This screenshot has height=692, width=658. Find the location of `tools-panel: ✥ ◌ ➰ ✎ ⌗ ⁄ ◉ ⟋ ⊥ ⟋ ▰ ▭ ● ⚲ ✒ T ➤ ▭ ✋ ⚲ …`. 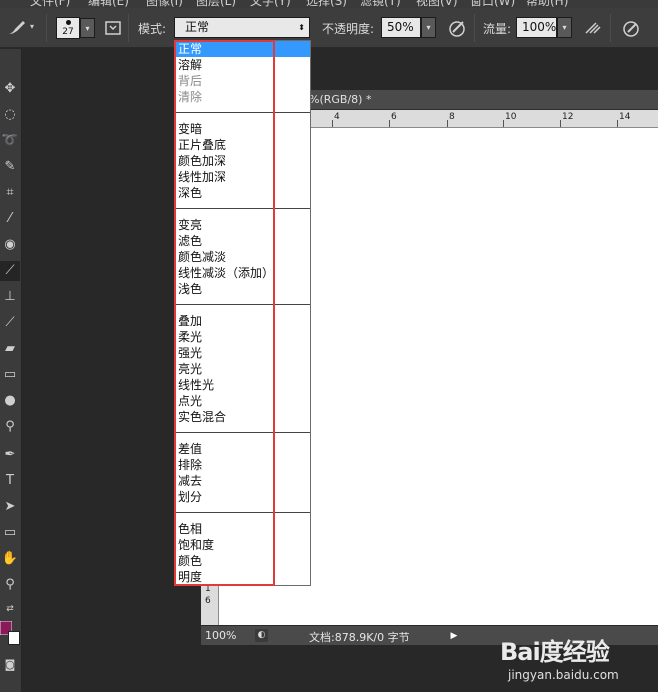

tools-panel: ✥ ◌ ➰ ✎ ⌗ ⁄ ◉ ⟋ ⊥ ⟋ ▰ ▭ ● ⚲ ✒ T ➤ ▭ ✋ ⚲ … is located at coordinates (11, 370).